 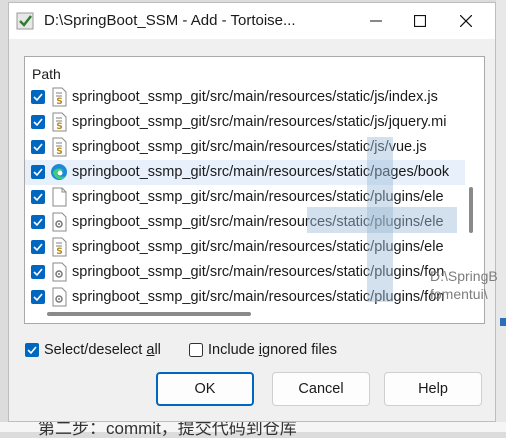 What do you see at coordinates (25, 21) in the screenshot?
I see `tortoisegit-icon` at bounding box center [25, 21].